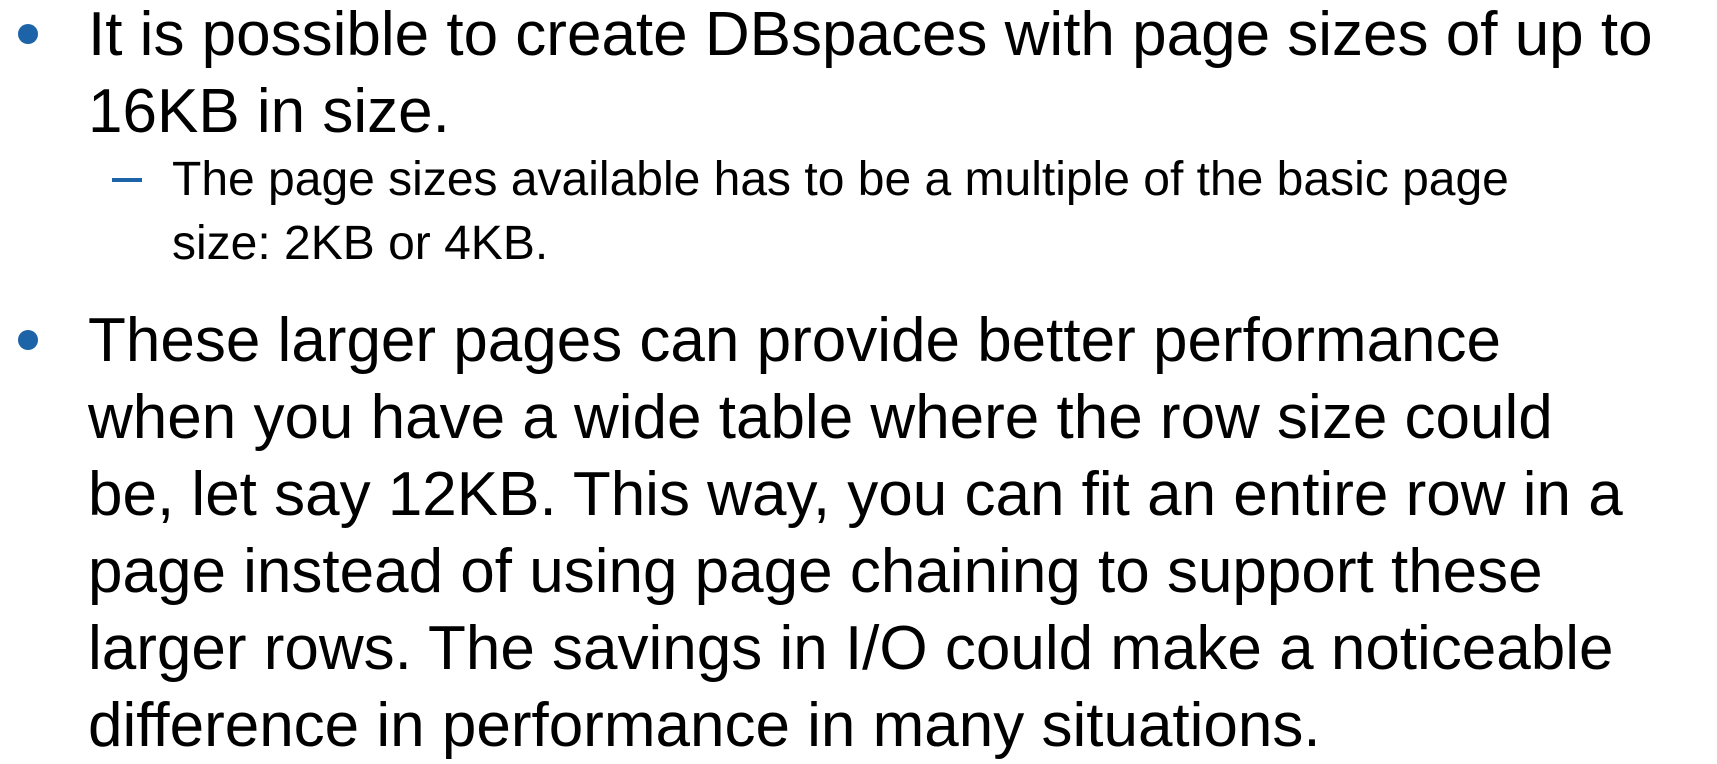 This screenshot has height=764, width=1717. What do you see at coordinates (127, 180) in the screenshot?
I see `dash-icon` at bounding box center [127, 180].